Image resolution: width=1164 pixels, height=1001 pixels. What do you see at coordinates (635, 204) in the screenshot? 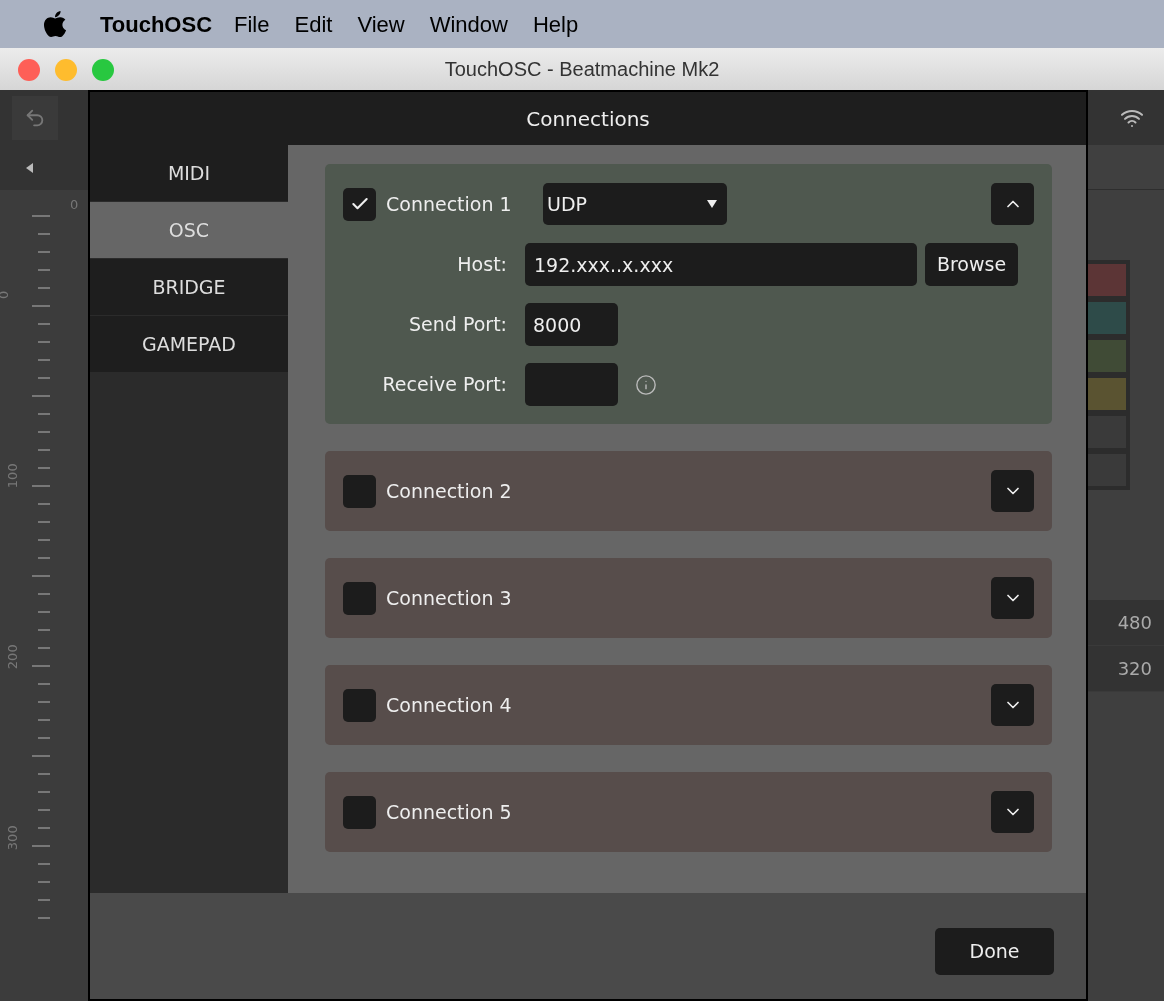
I see `protocol-dropdown: UDP` at bounding box center [635, 204].